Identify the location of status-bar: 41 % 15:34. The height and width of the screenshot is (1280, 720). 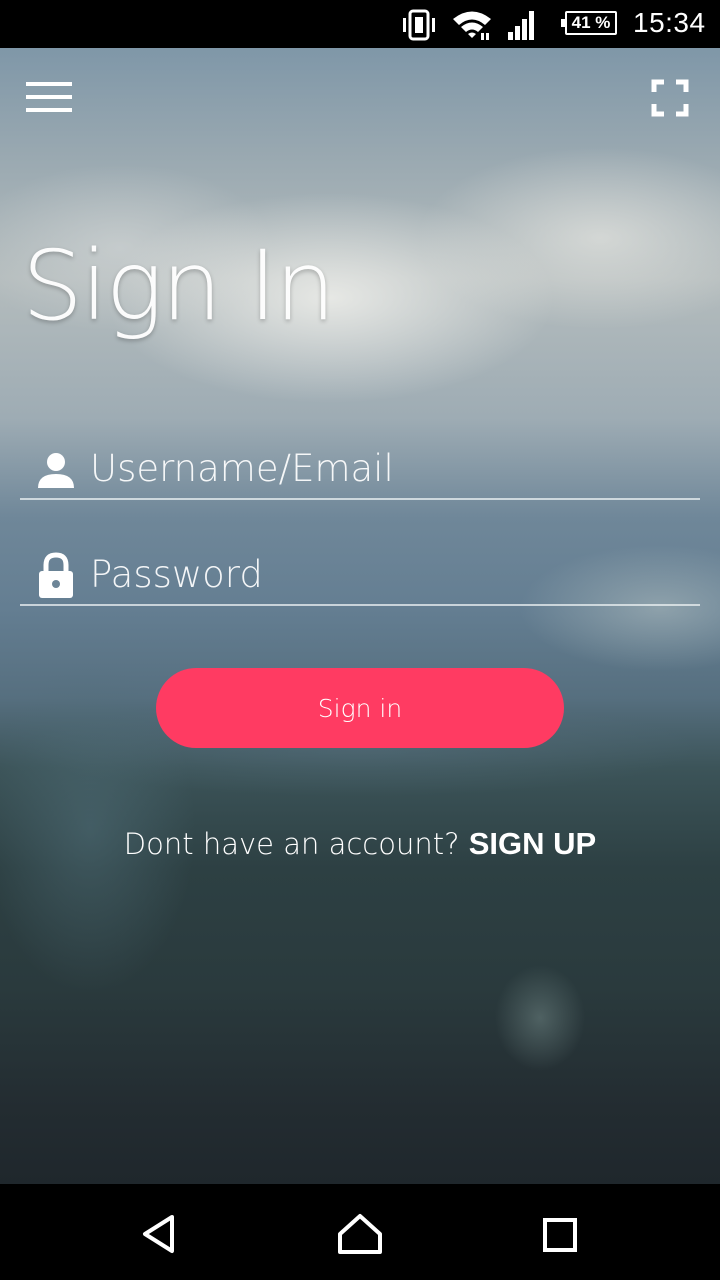
(360, 24).